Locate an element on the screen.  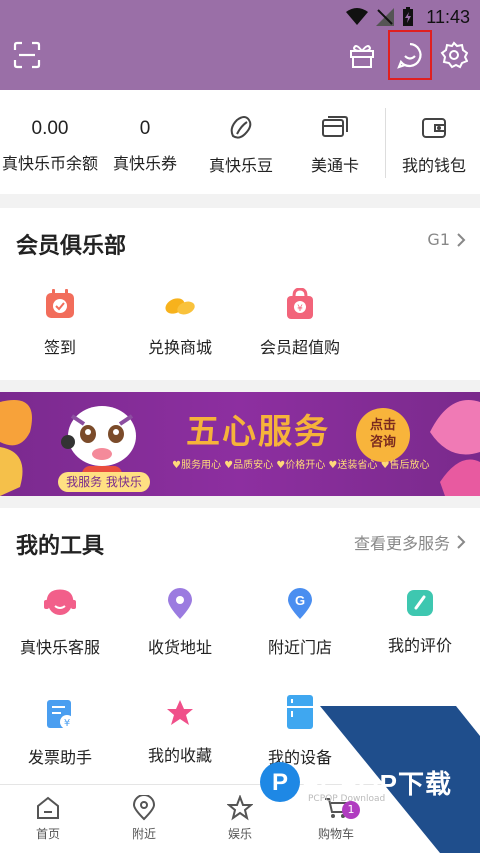
headset-icon is located at coordinates (60, 602).